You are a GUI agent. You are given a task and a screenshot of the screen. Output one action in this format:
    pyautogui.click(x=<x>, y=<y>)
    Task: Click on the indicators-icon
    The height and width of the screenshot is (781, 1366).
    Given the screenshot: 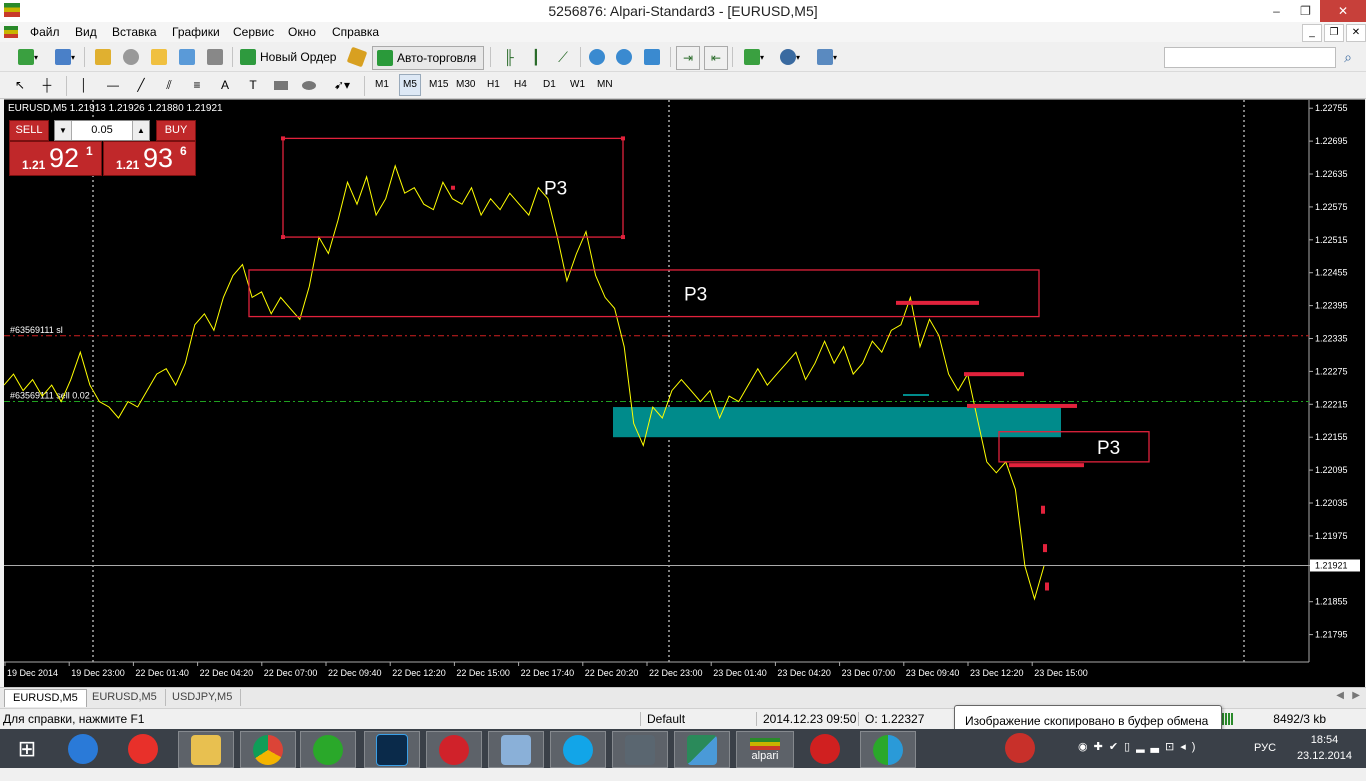 What is the action you would take?
    pyautogui.click(x=751, y=57)
    